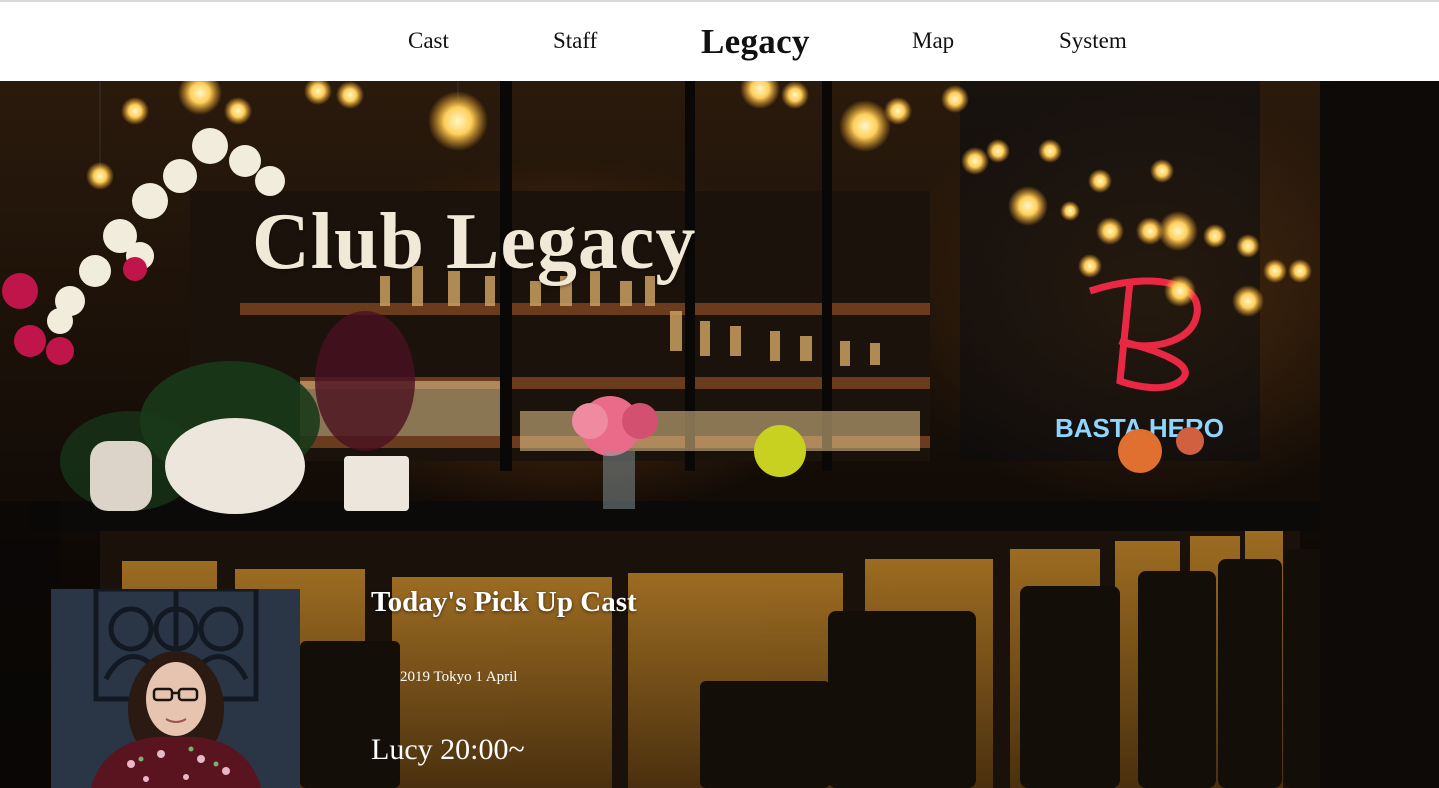 The width and height of the screenshot is (1439, 788). Describe the element at coordinates (428, 41) in the screenshot. I see `nav-link-cast: Cast` at that location.